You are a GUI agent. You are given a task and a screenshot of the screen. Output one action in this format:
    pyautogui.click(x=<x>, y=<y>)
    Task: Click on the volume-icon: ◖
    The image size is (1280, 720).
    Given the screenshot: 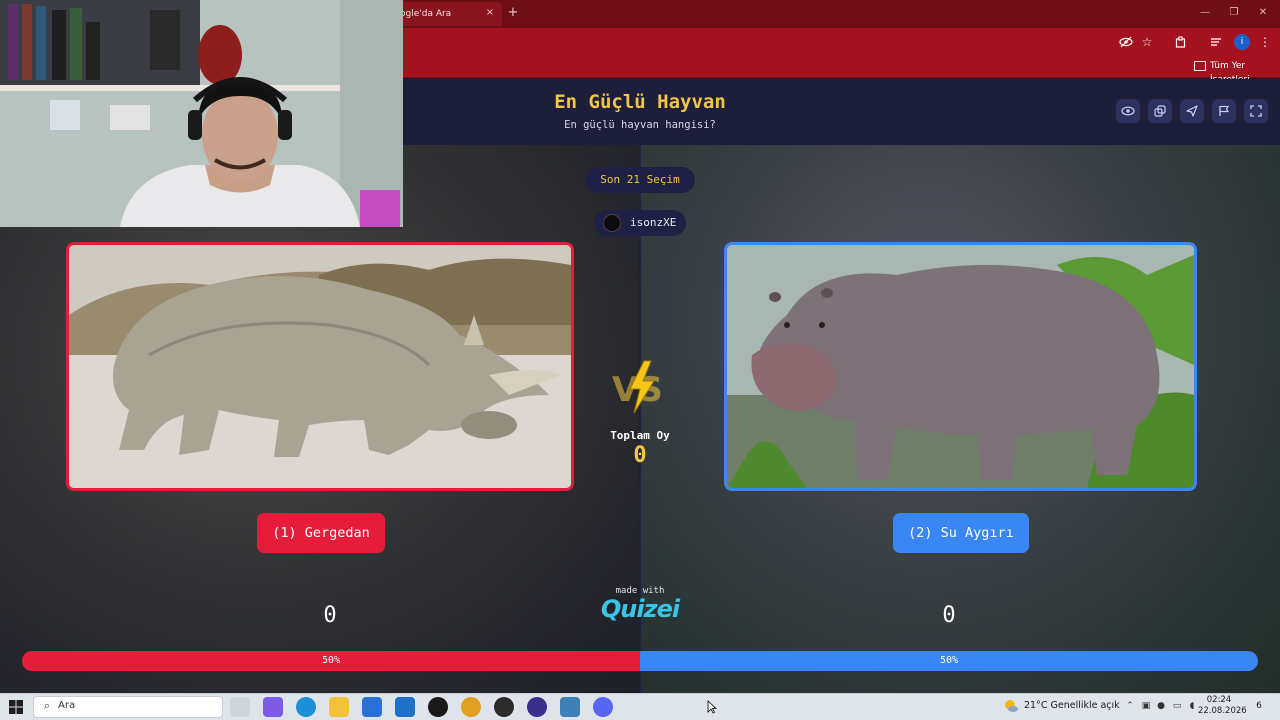 What is the action you would take?
    pyautogui.click(x=1192, y=706)
    